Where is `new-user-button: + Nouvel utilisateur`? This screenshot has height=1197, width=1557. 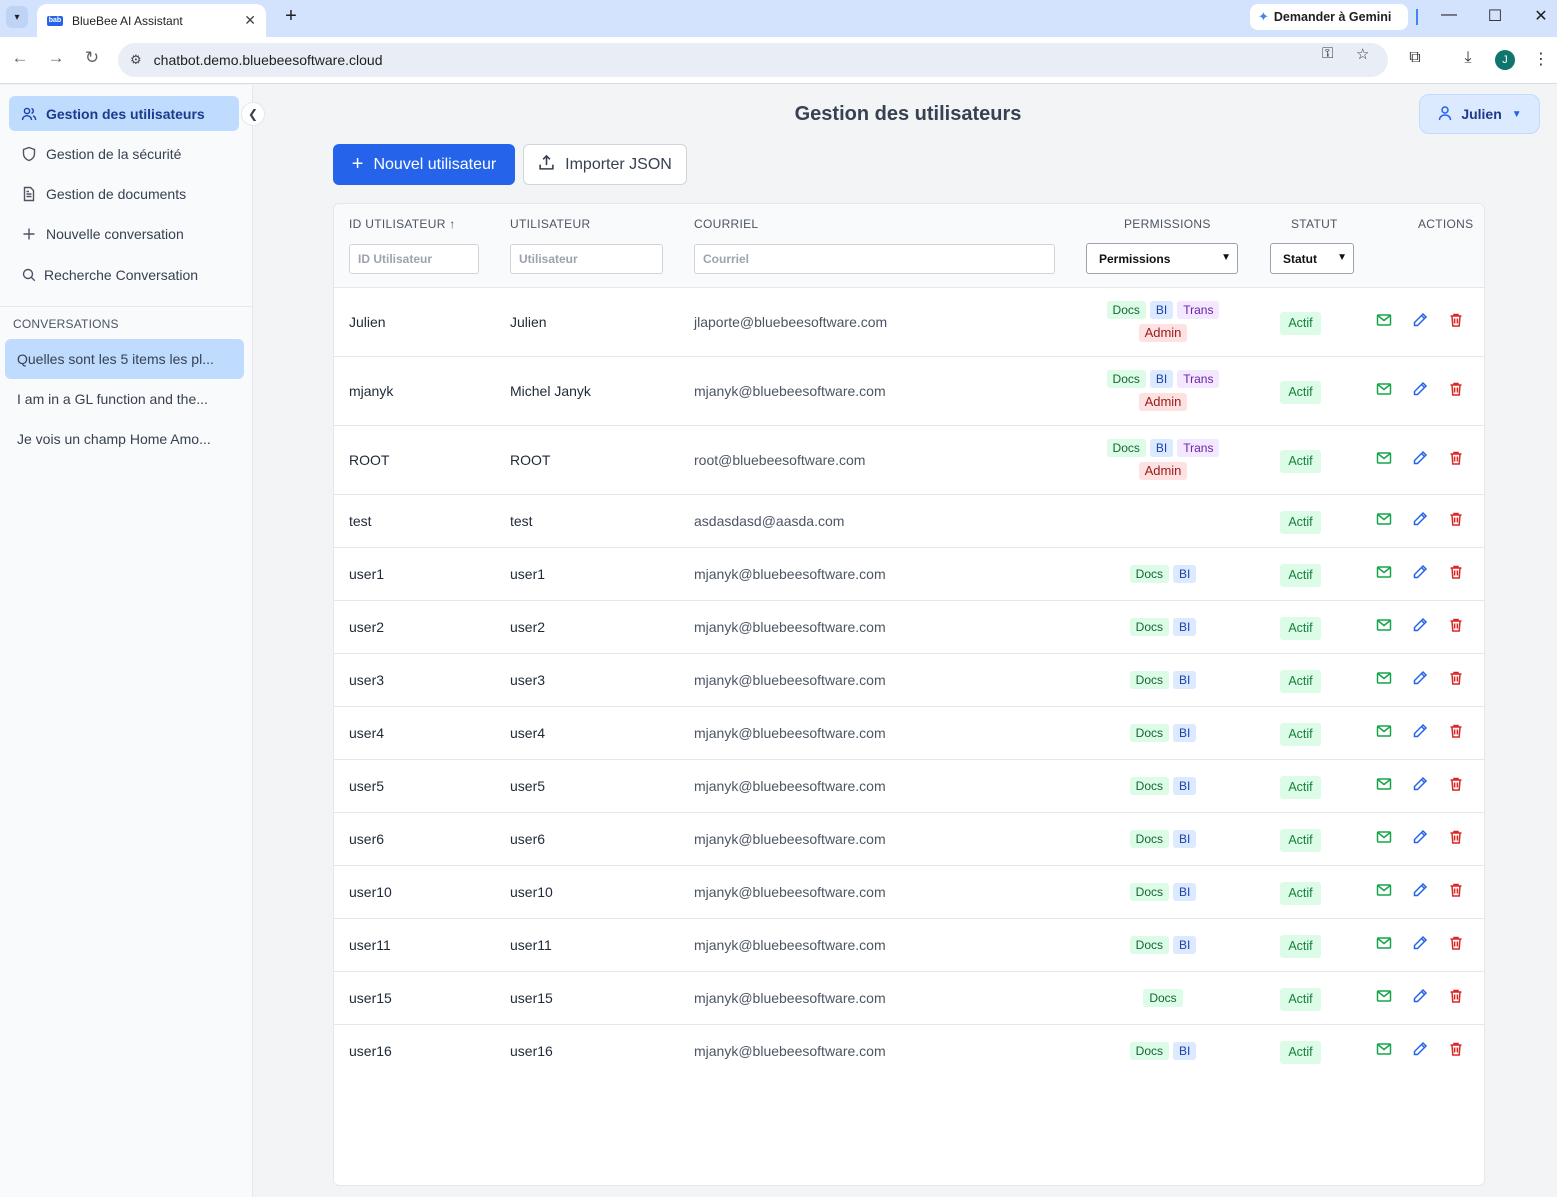
new-user-button: + Nouvel utilisateur is located at coordinates (424, 164).